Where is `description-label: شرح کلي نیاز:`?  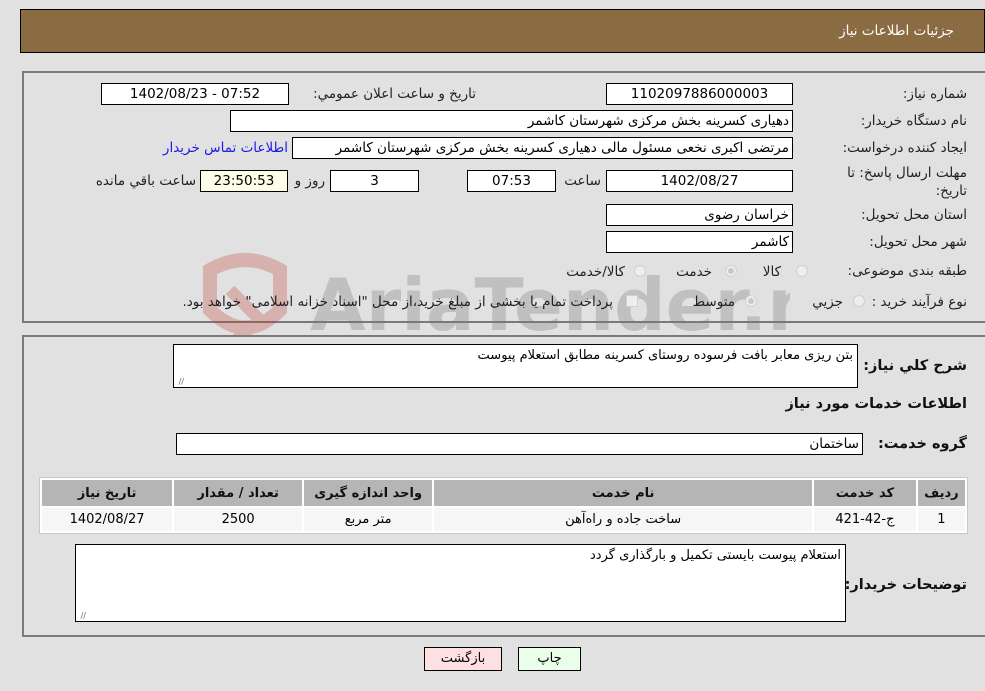
description-label: شرح کلي نیاز: is located at coordinates (915, 366).